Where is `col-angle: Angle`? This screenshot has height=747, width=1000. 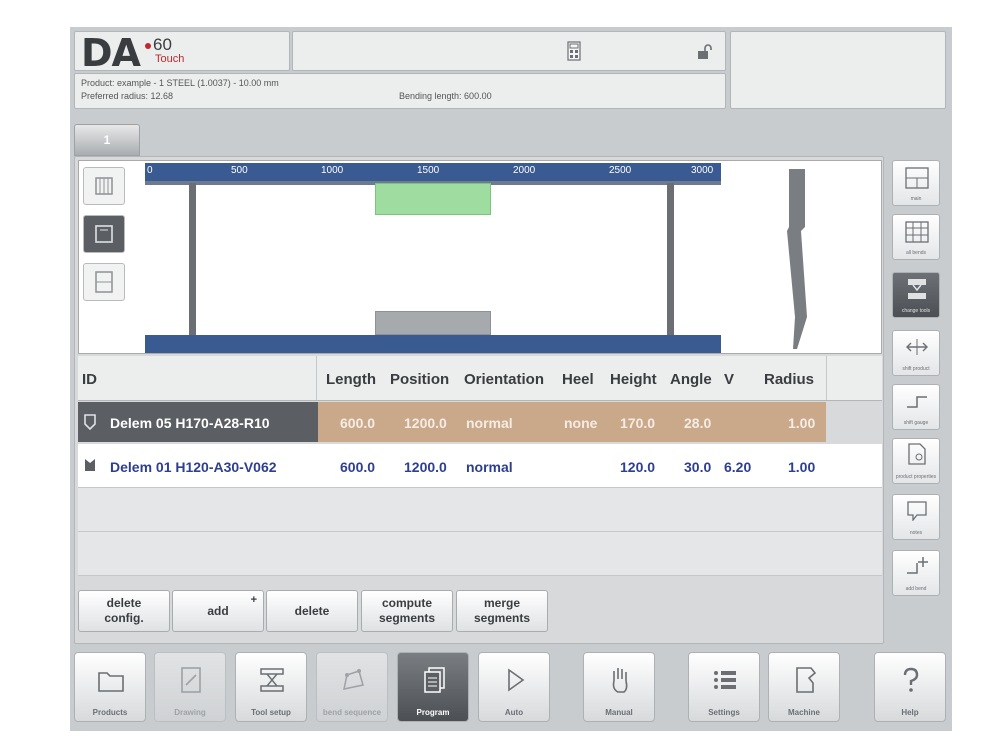 col-angle: Angle is located at coordinates (691, 379).